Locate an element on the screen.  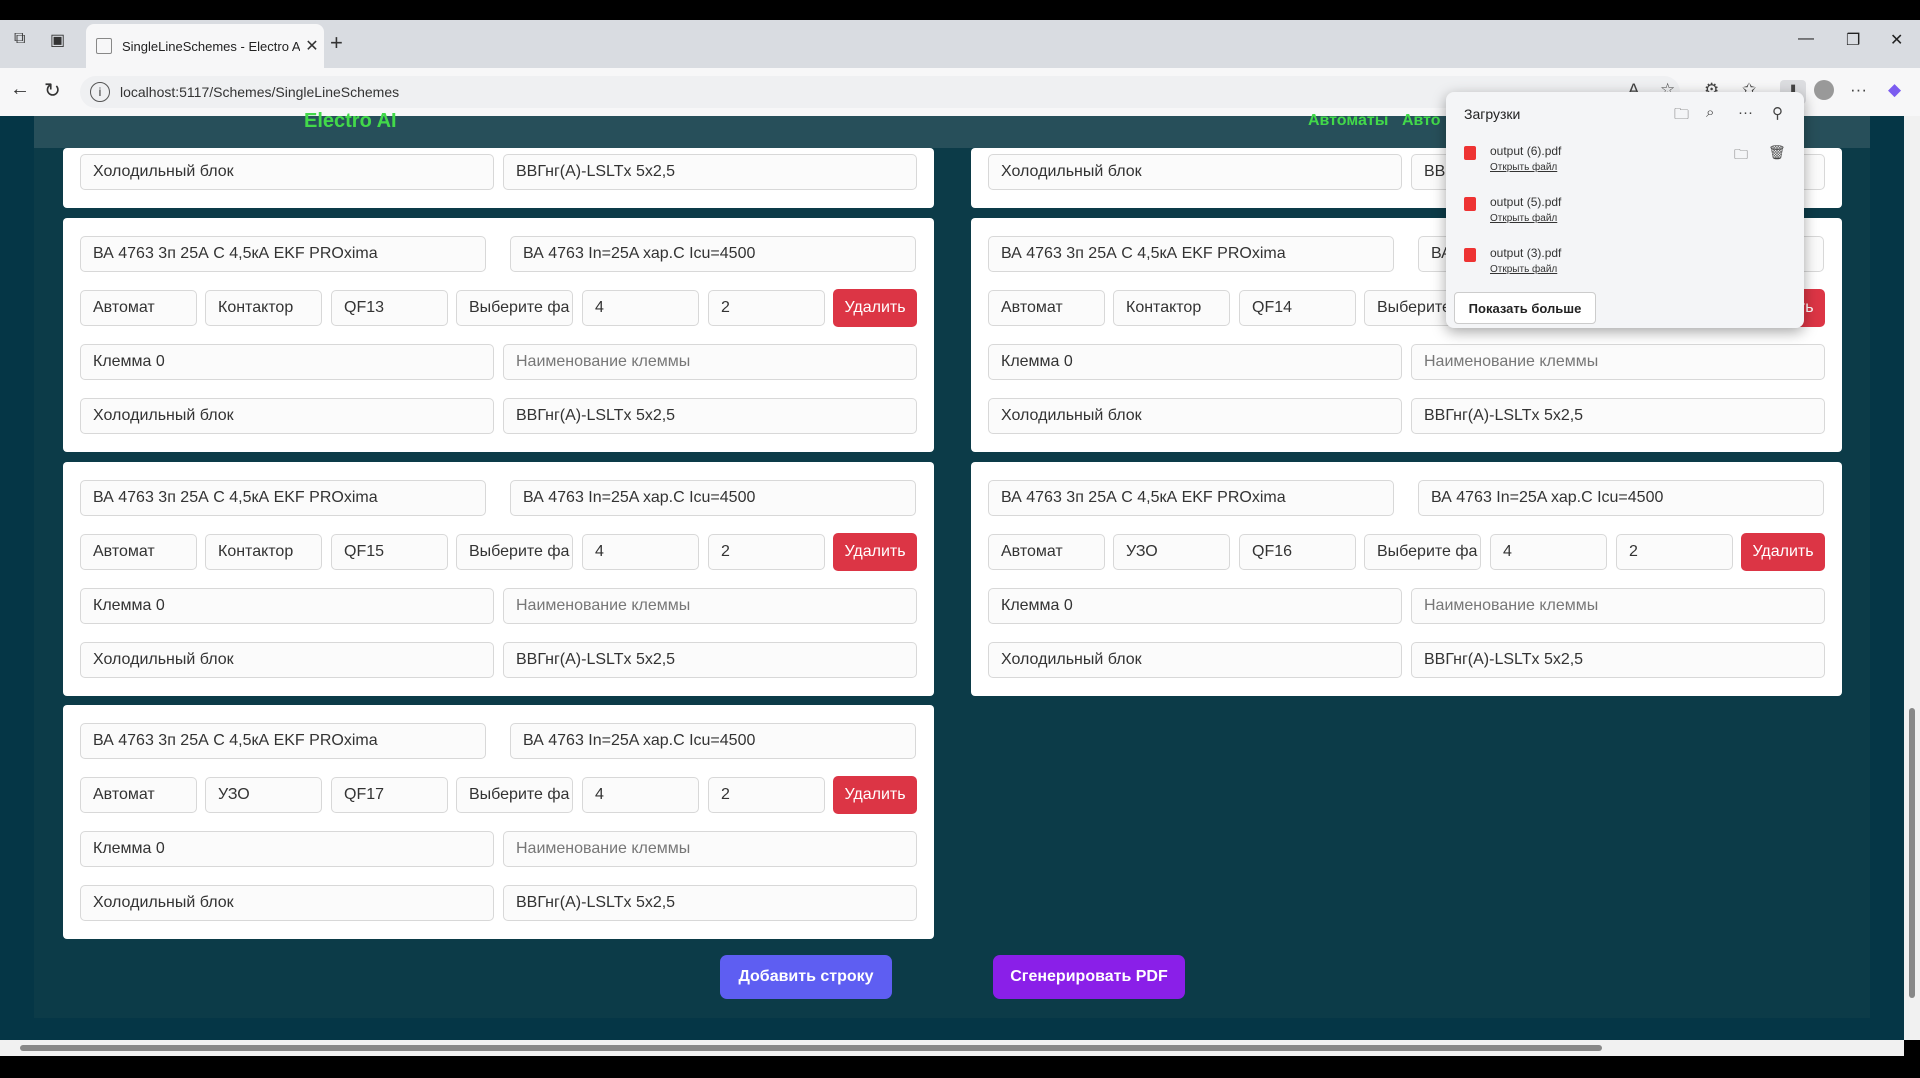
device-id-field: QF16 is located at coordinates (1297, 552).